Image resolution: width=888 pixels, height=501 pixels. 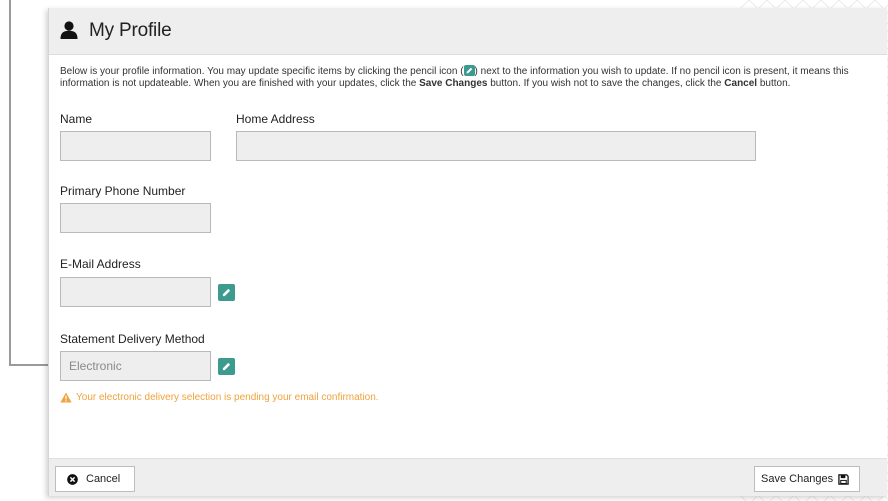 What do you see at coordinates (468, 477) in the screenshot?
I see `card-footer: Cancel Save Changes` at bounding box center [468, 477].